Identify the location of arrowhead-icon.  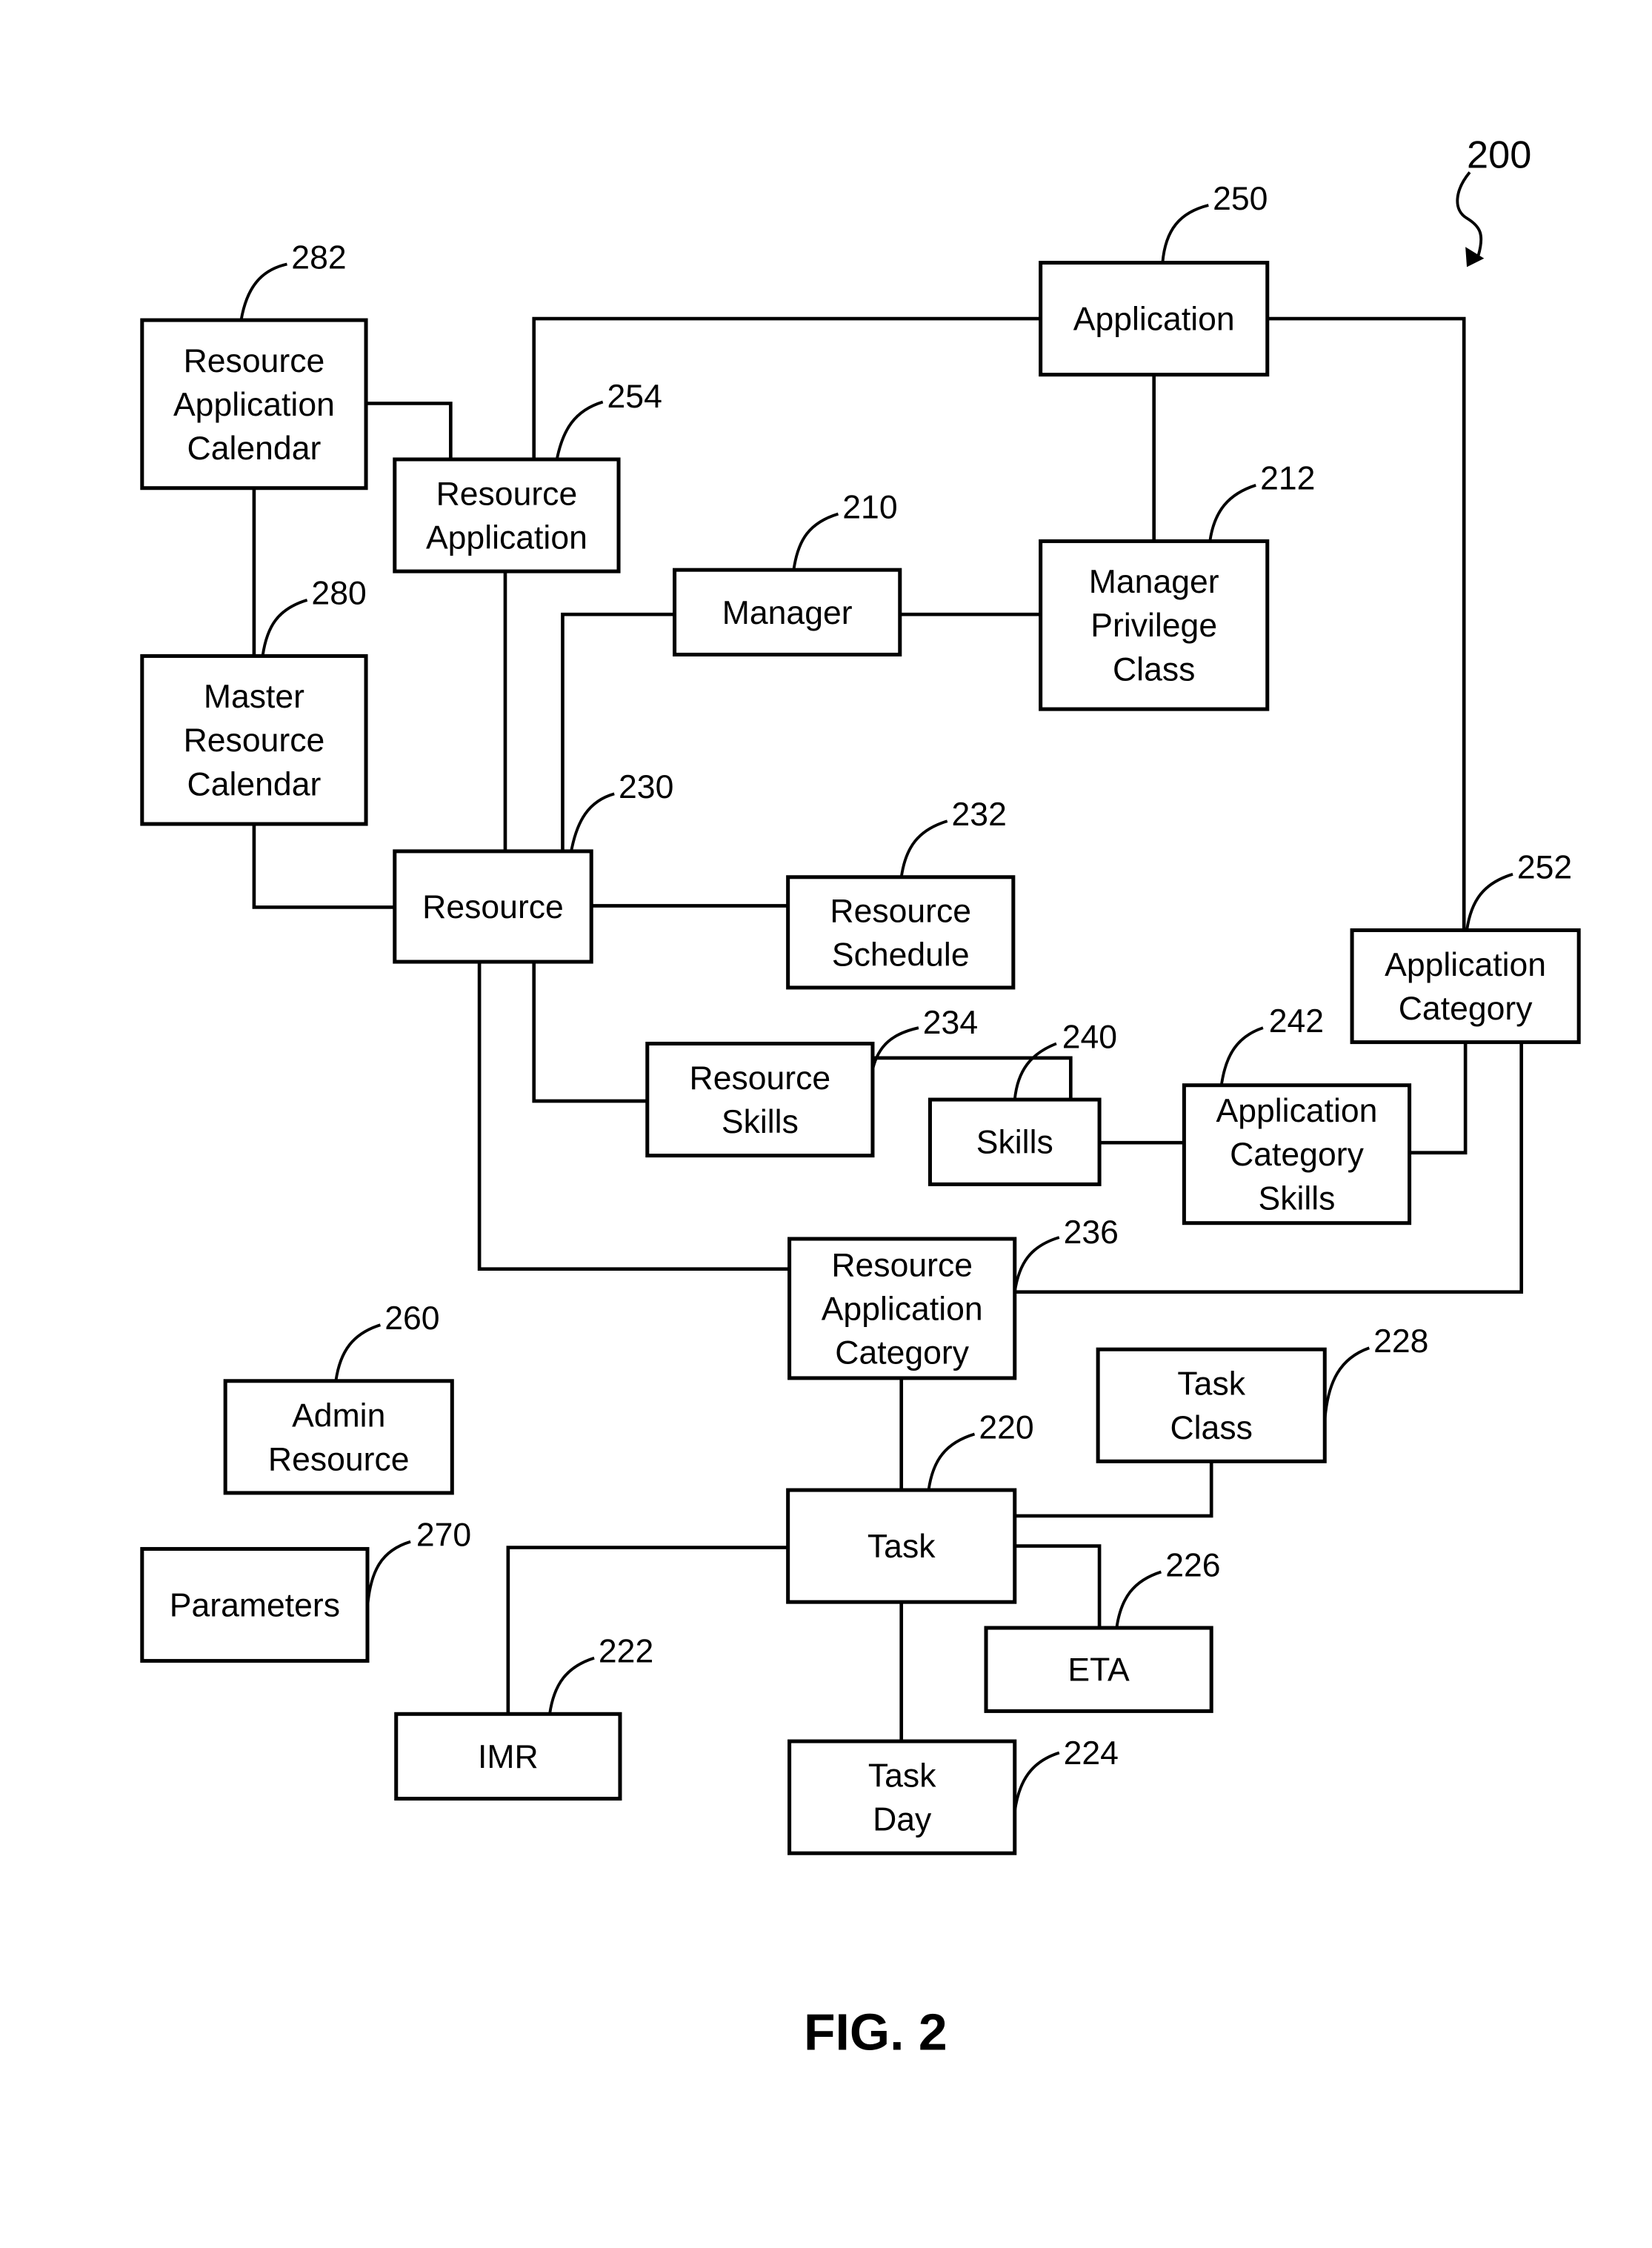
(1475, 257).